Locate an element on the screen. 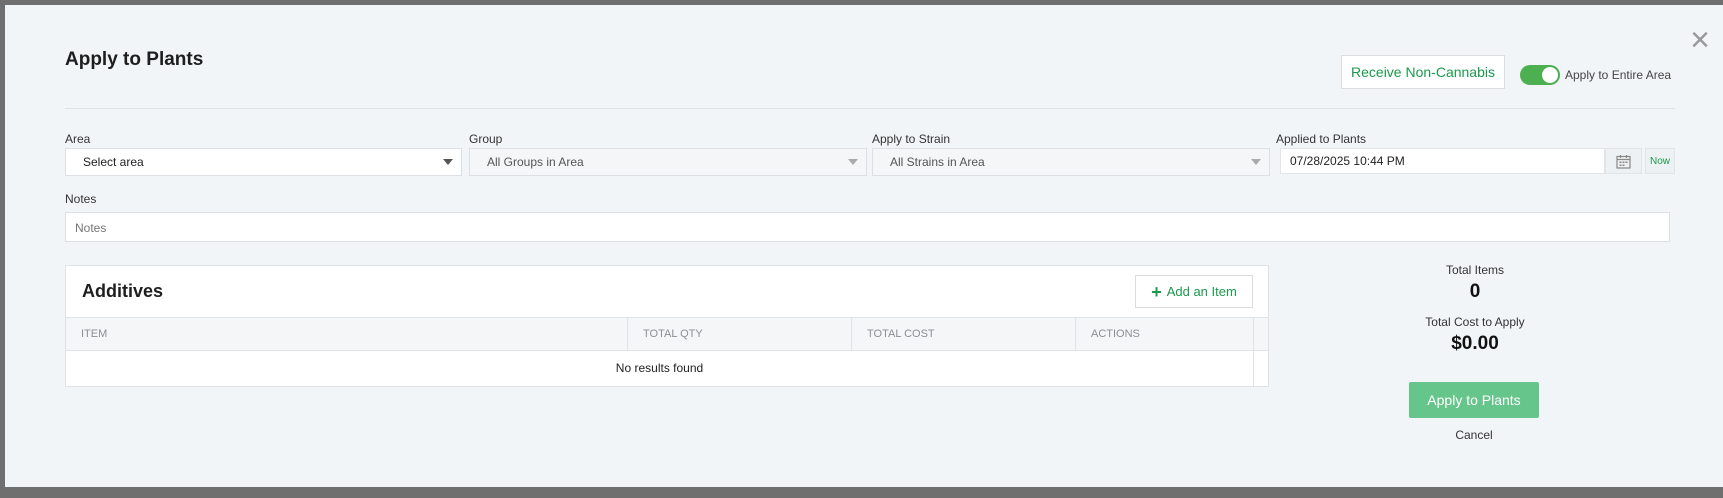 The image size is (1723, 498). strain-select-value: All Strains in Area is located at coordinates (937, 162).